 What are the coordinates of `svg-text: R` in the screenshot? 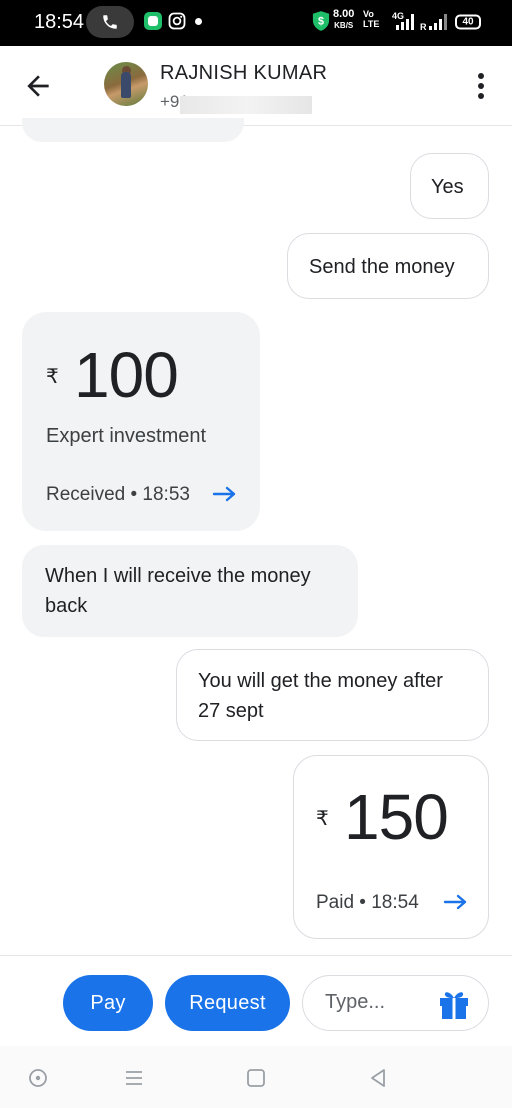 It's located at (423, 27).